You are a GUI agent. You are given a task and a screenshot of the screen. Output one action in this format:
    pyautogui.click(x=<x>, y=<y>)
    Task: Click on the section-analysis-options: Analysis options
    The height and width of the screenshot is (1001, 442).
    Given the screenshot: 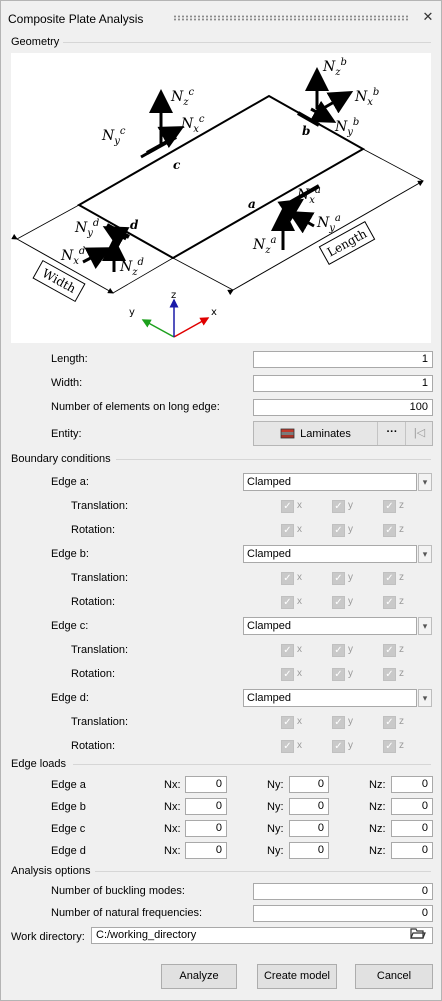 What is the action you would take?
    pyautogui.click(x=51, y=871)
    